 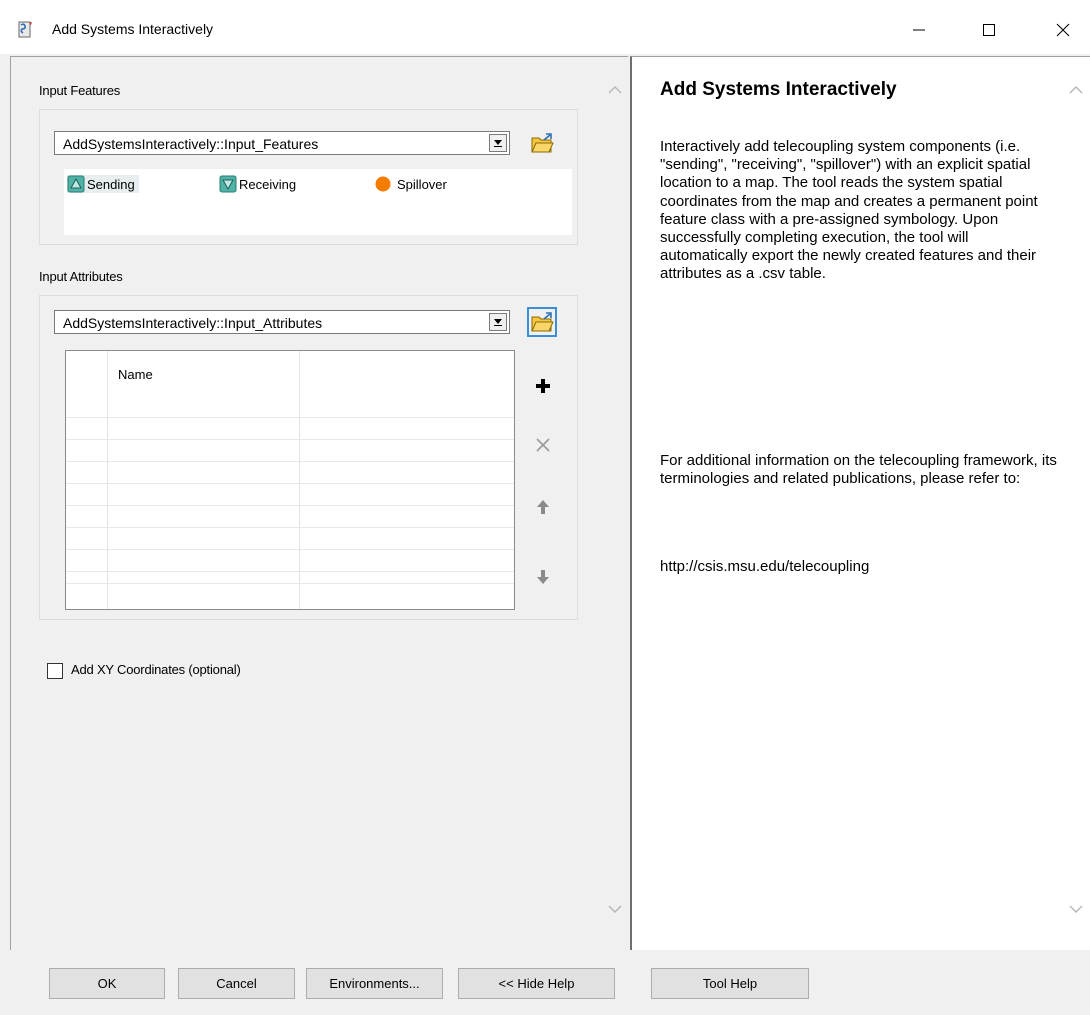 I want to click on browse-features-button, so click(x=542, y=143).